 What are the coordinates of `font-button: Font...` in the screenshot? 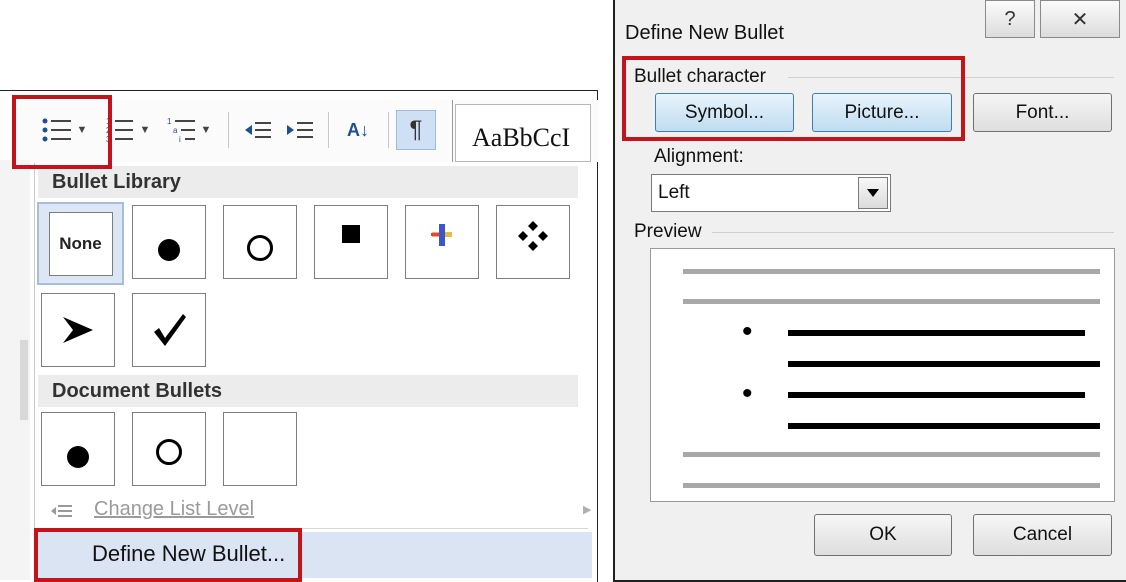 It's located at (1042, 112).